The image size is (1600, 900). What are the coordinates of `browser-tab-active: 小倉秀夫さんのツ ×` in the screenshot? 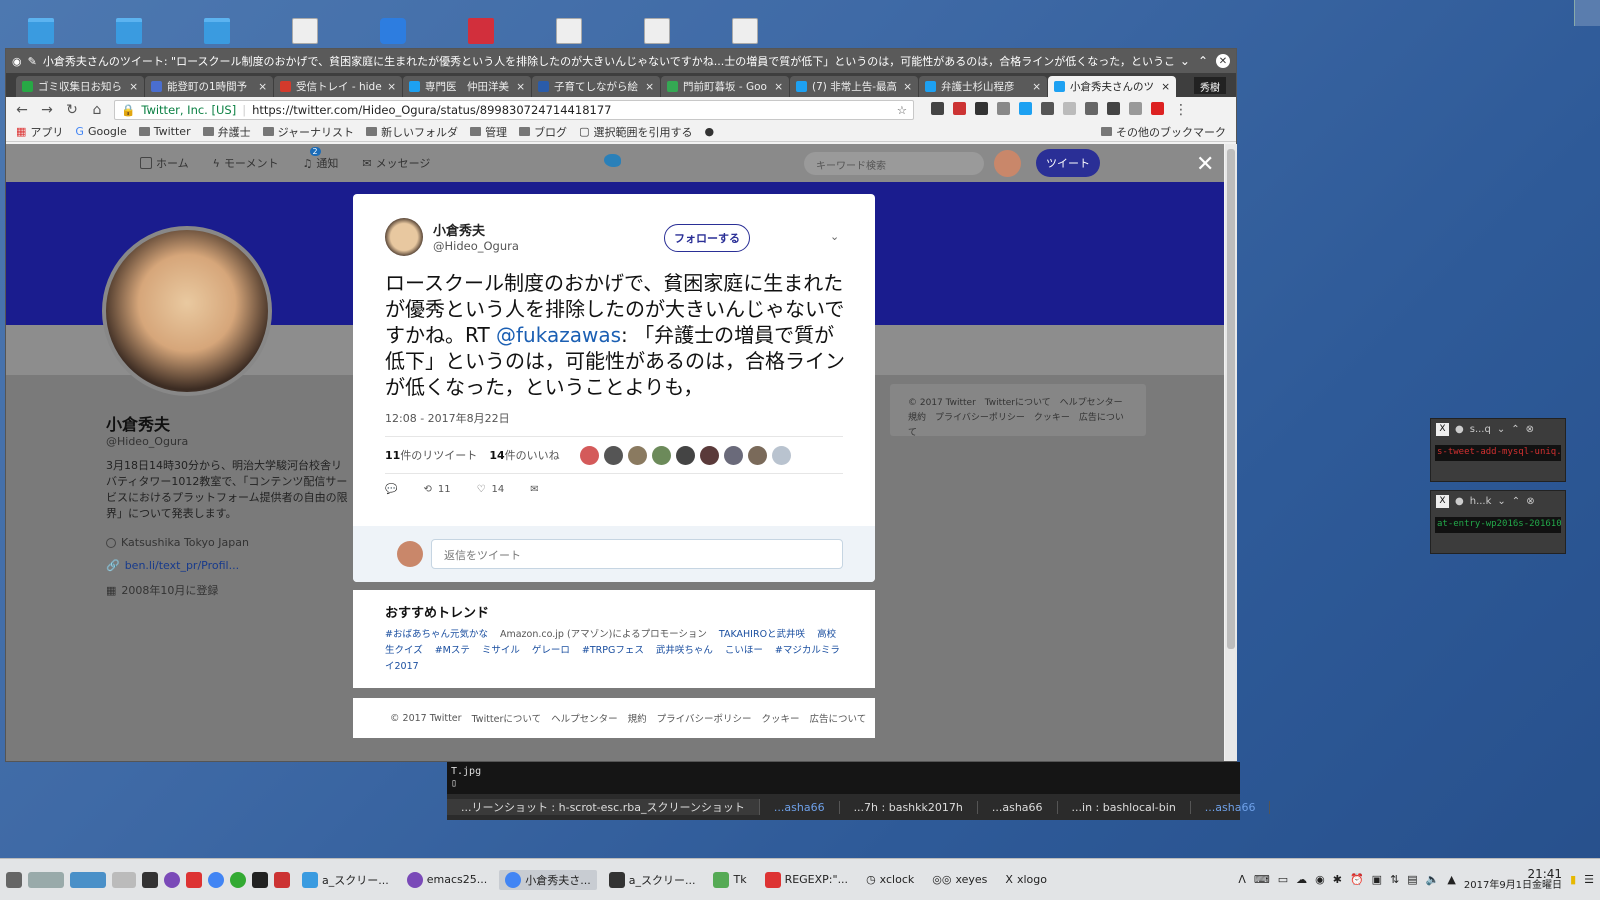 It's located at (1112, 86).